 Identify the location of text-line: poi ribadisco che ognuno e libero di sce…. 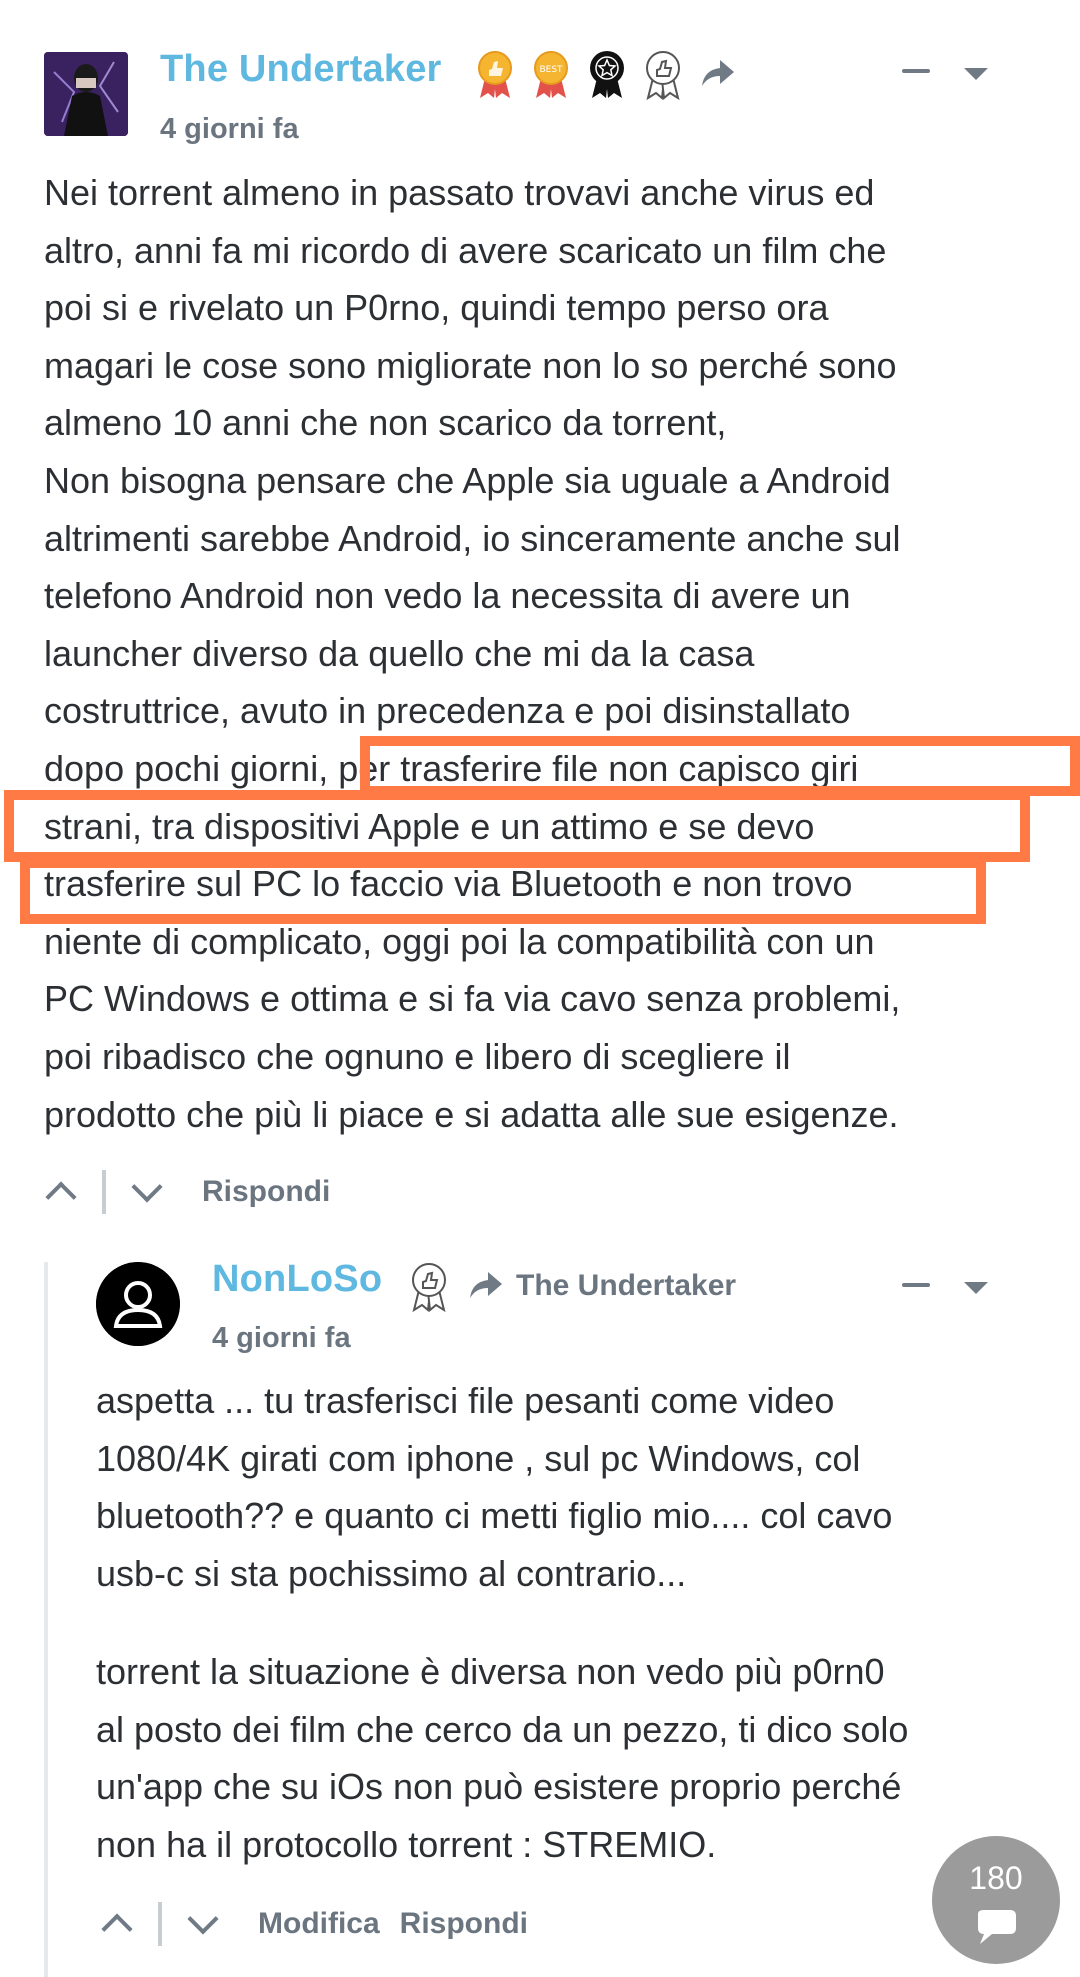
(417, 1056).